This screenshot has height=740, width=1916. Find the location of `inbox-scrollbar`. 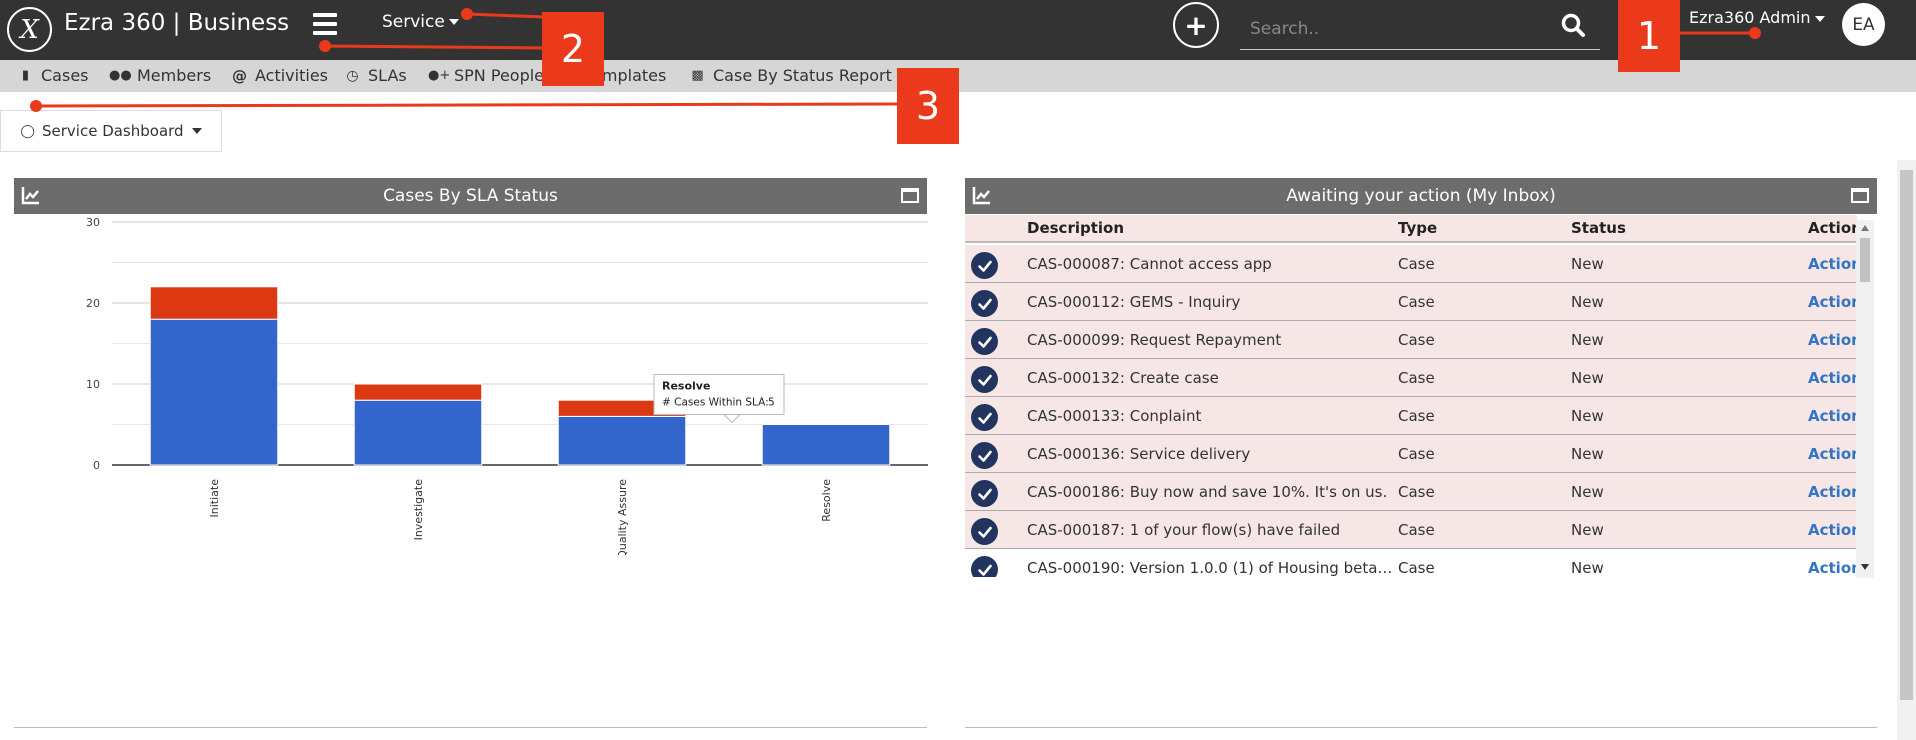

inbox-scrollbar is located at coordinates (1865, 399).